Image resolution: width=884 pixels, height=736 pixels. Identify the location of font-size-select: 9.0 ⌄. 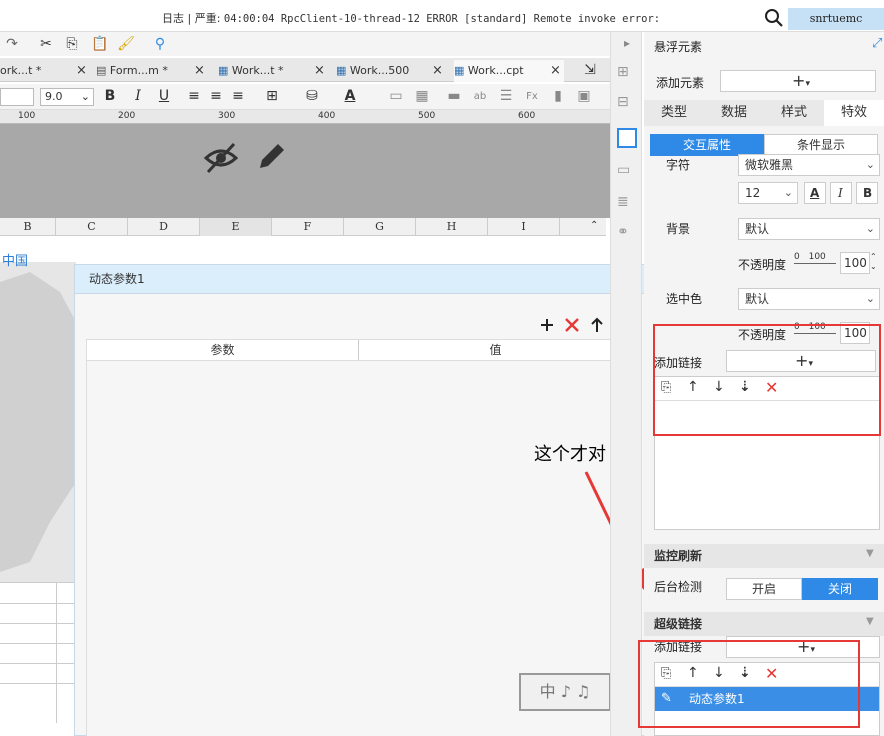
(67, 97).